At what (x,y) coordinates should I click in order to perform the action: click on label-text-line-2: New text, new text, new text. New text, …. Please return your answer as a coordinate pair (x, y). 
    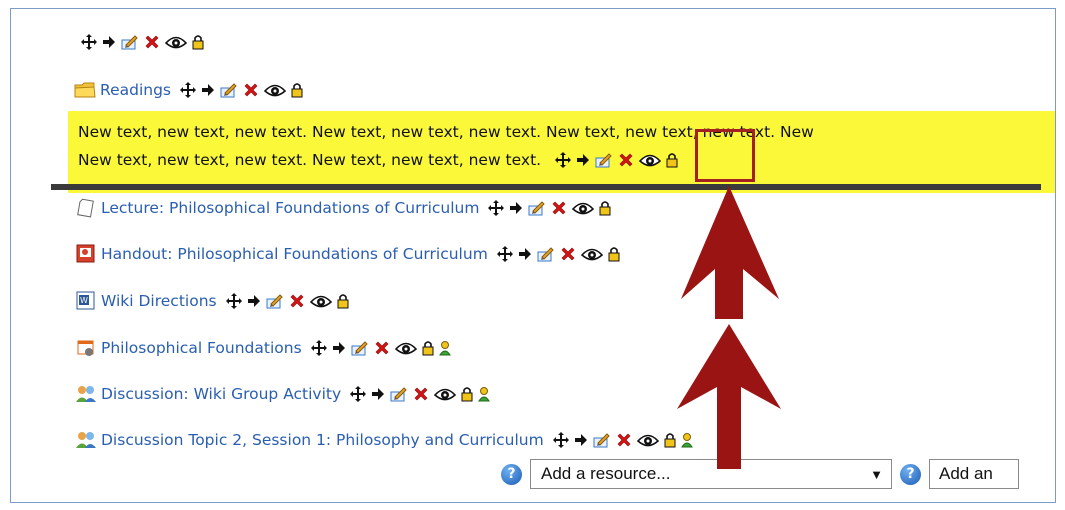
    Looking at the image, I should click on (378, 160).